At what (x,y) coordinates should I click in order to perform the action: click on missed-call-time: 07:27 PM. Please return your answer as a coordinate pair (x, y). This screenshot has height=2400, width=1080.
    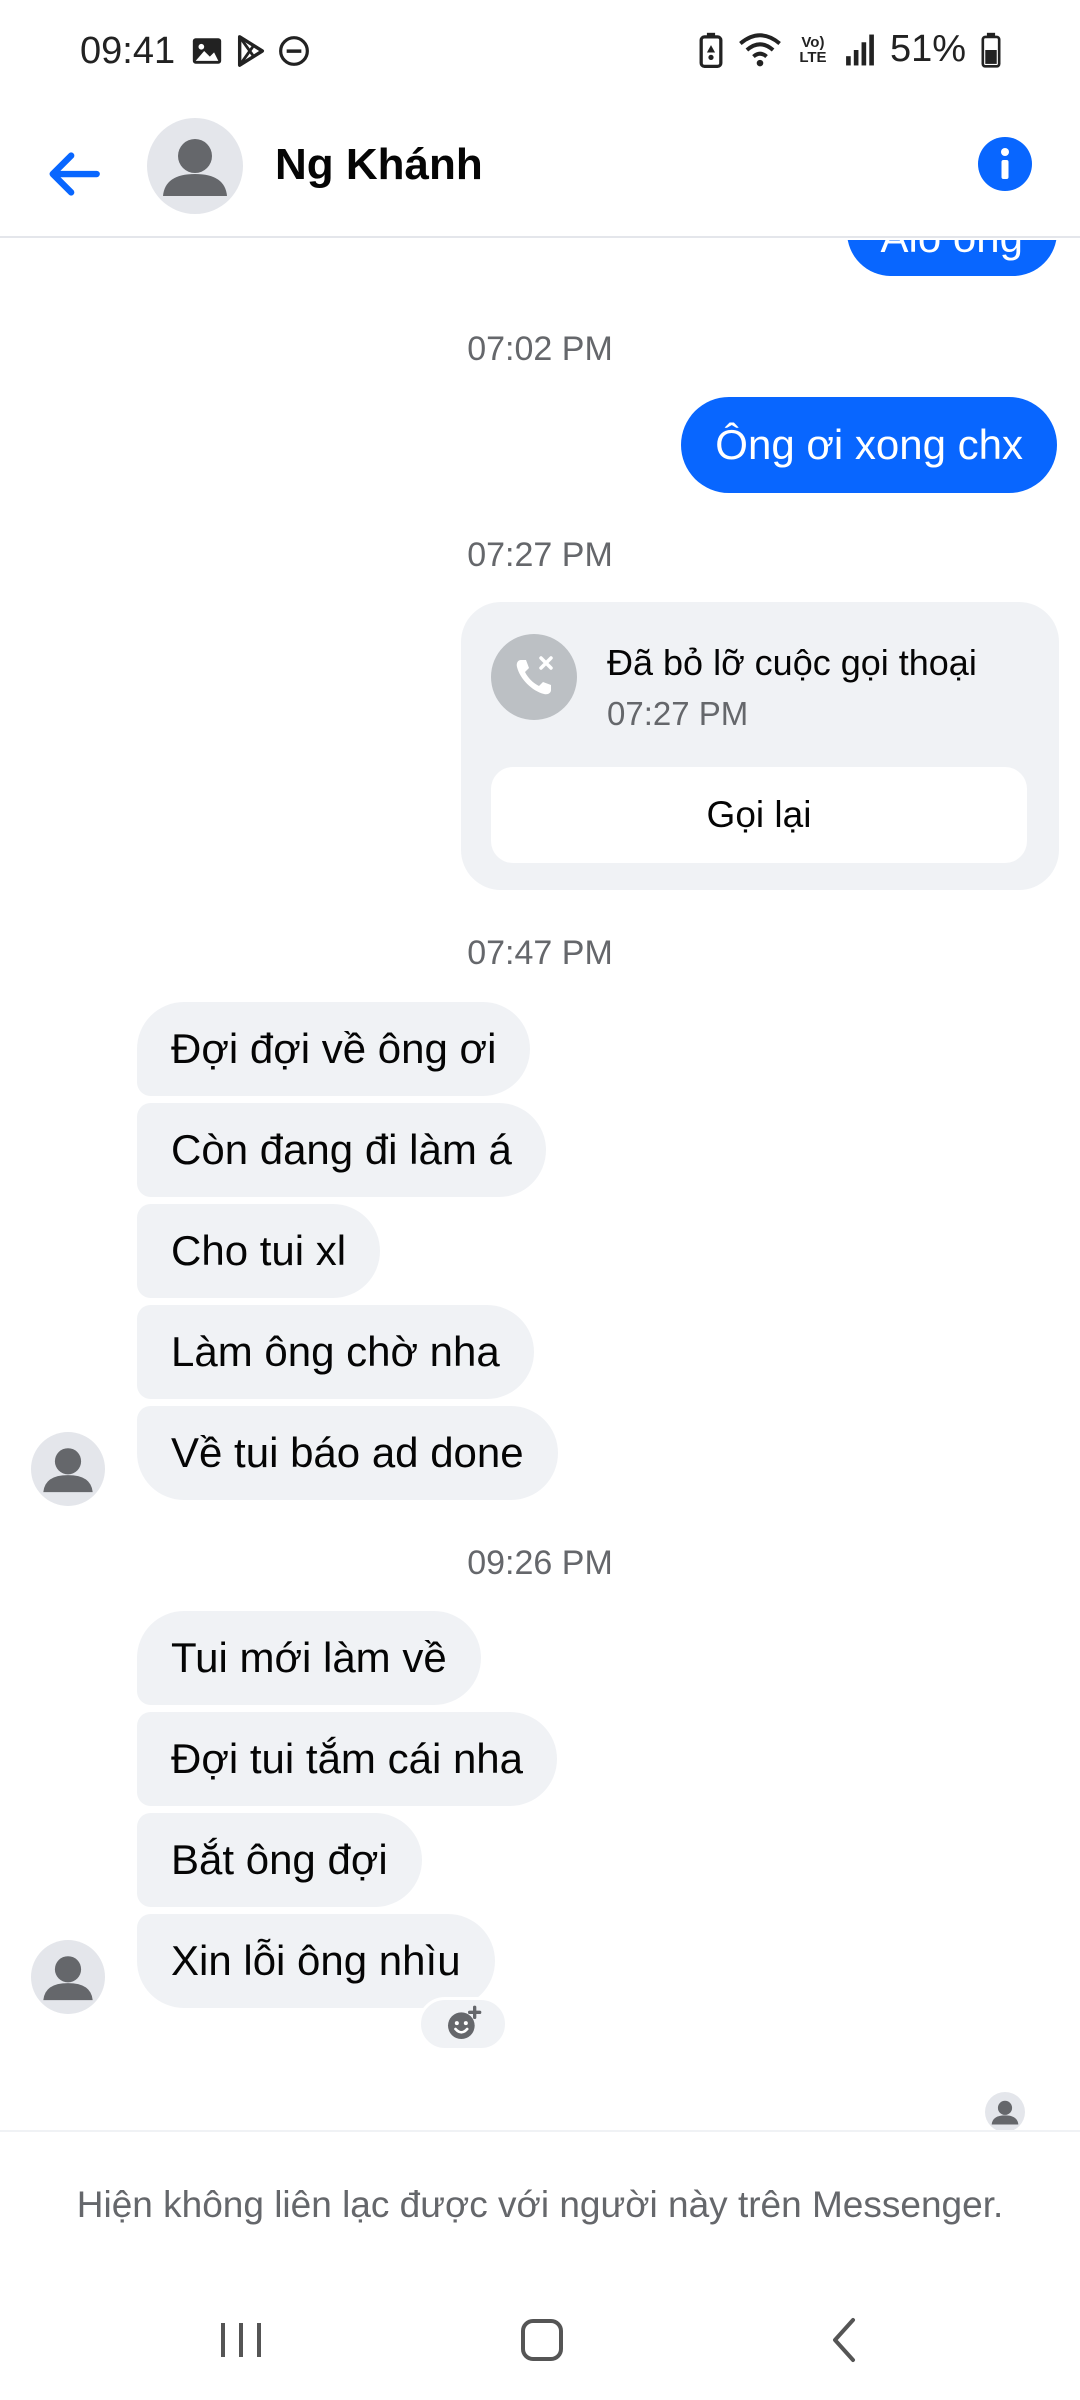
    Looking at the image, I should click on (678, 713).